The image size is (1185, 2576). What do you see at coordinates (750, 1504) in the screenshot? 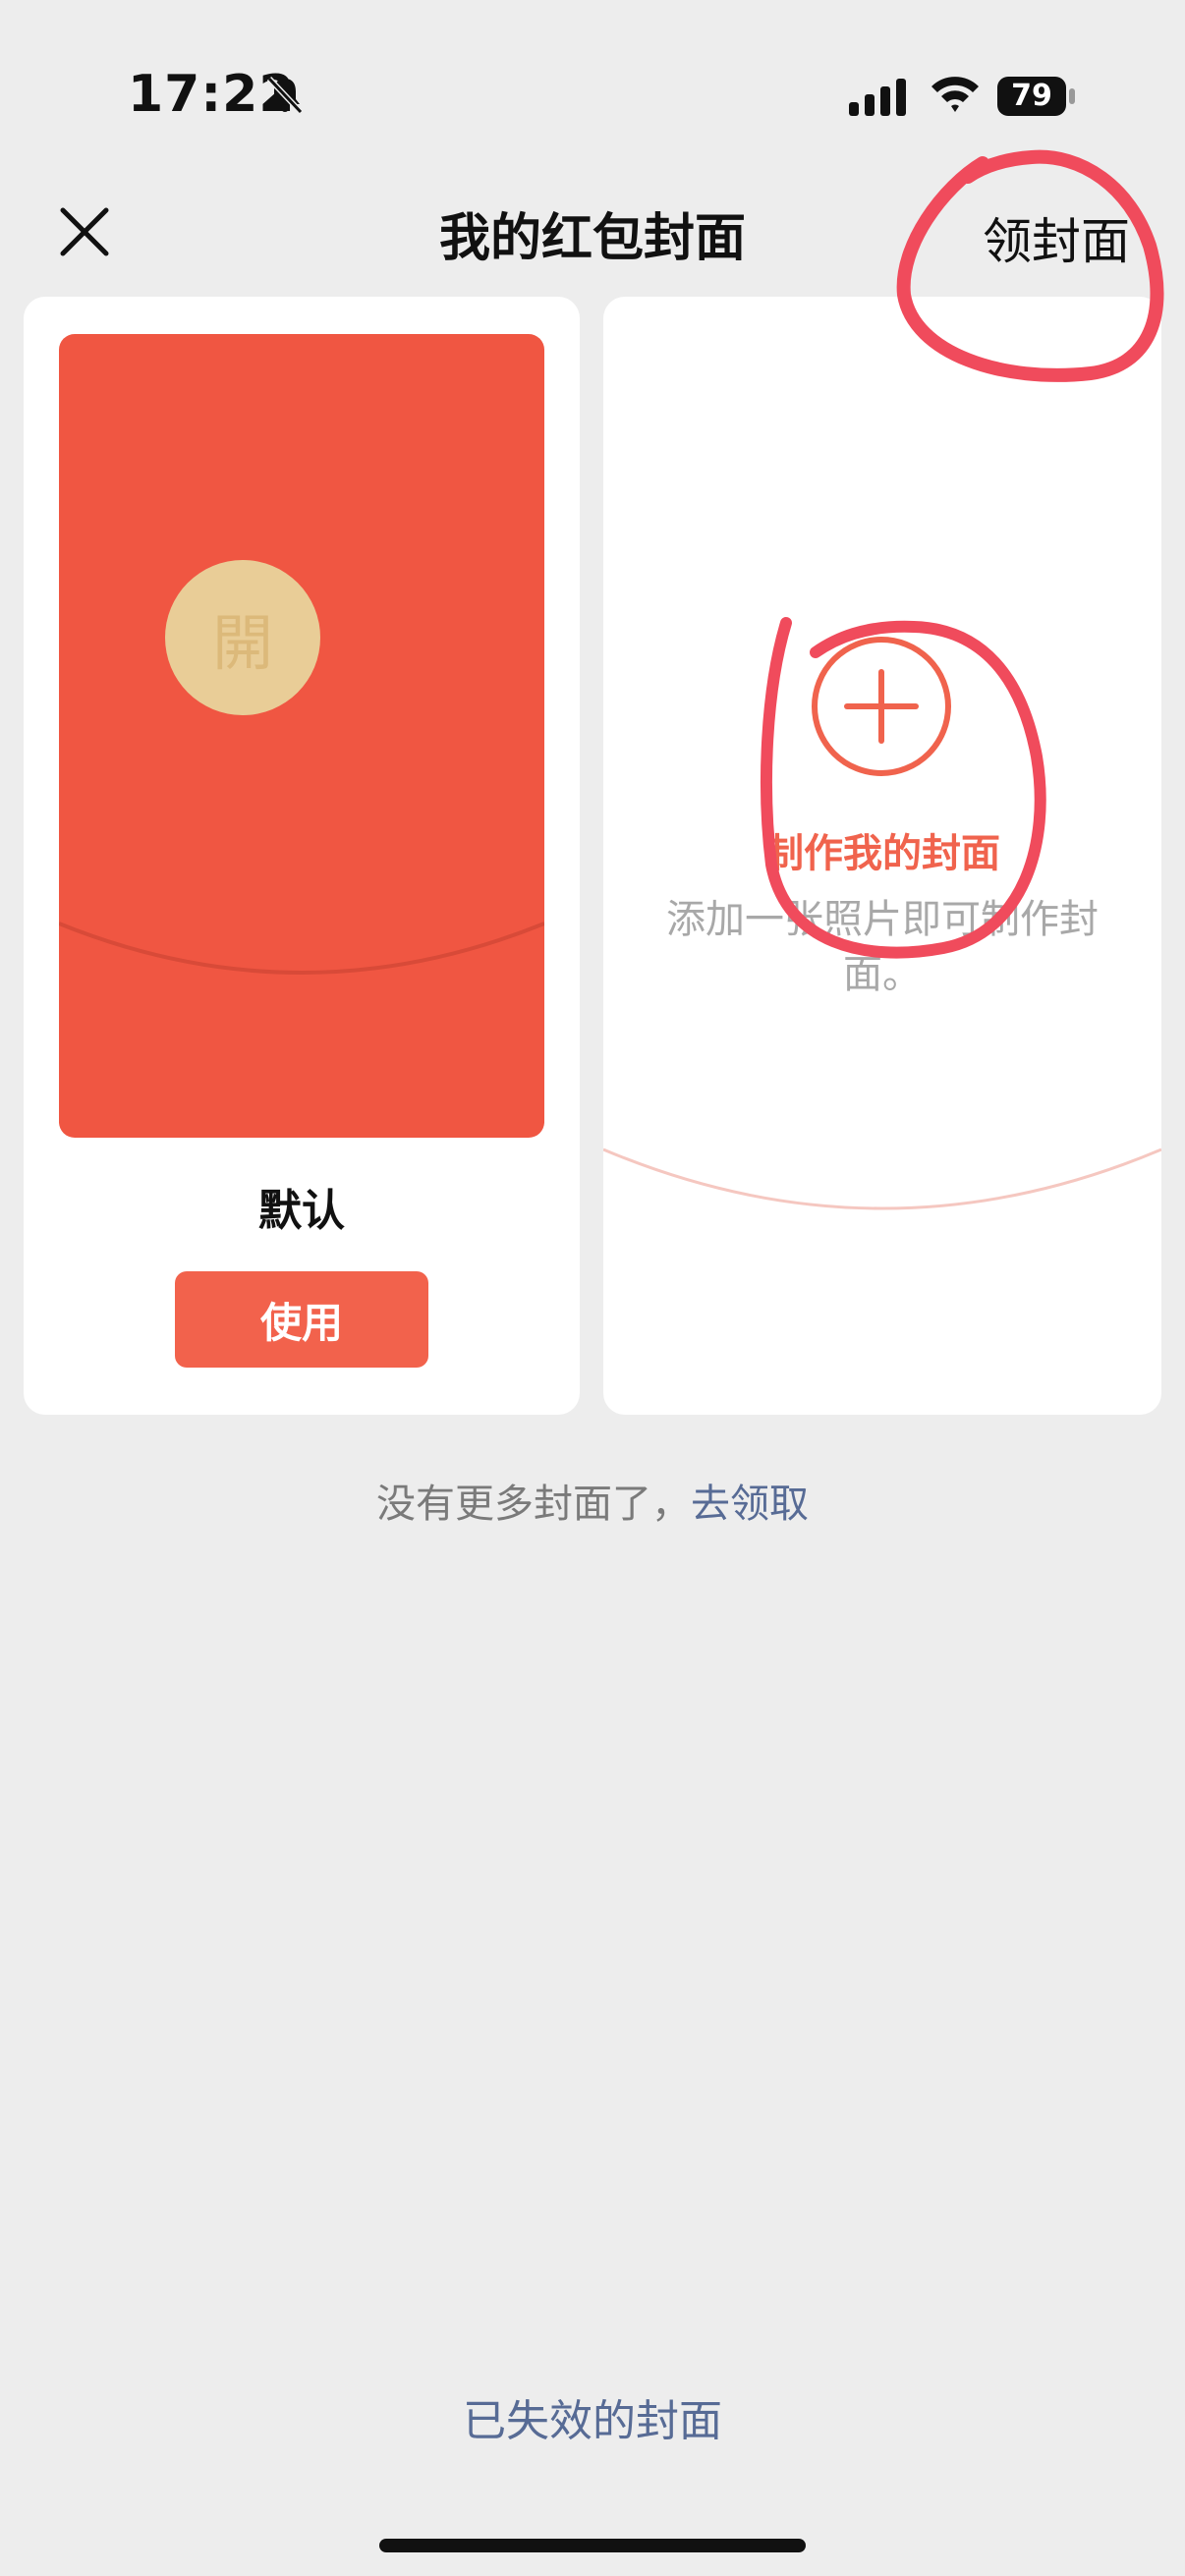
I see `go-claim-link: 去领取` at bounding box center [750, 1504].